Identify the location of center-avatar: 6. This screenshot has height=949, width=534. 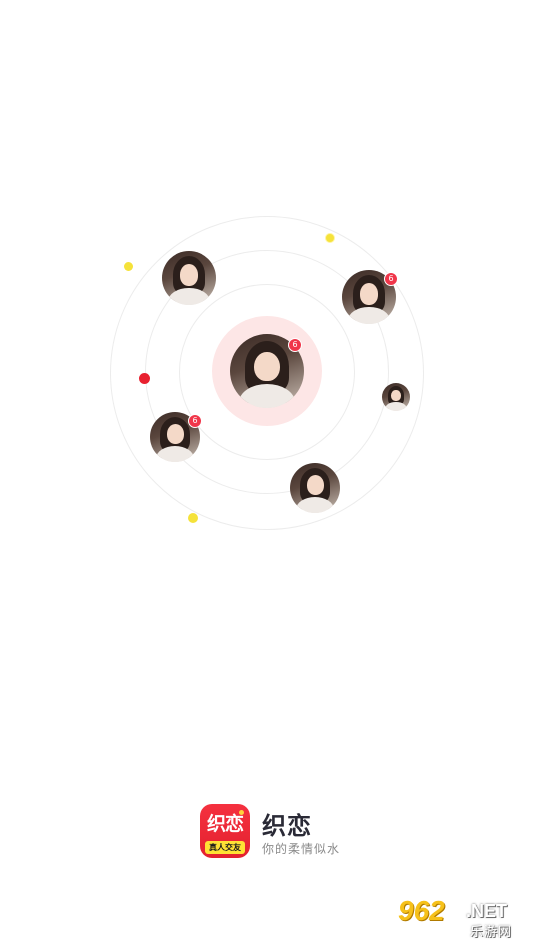
(267, 371).